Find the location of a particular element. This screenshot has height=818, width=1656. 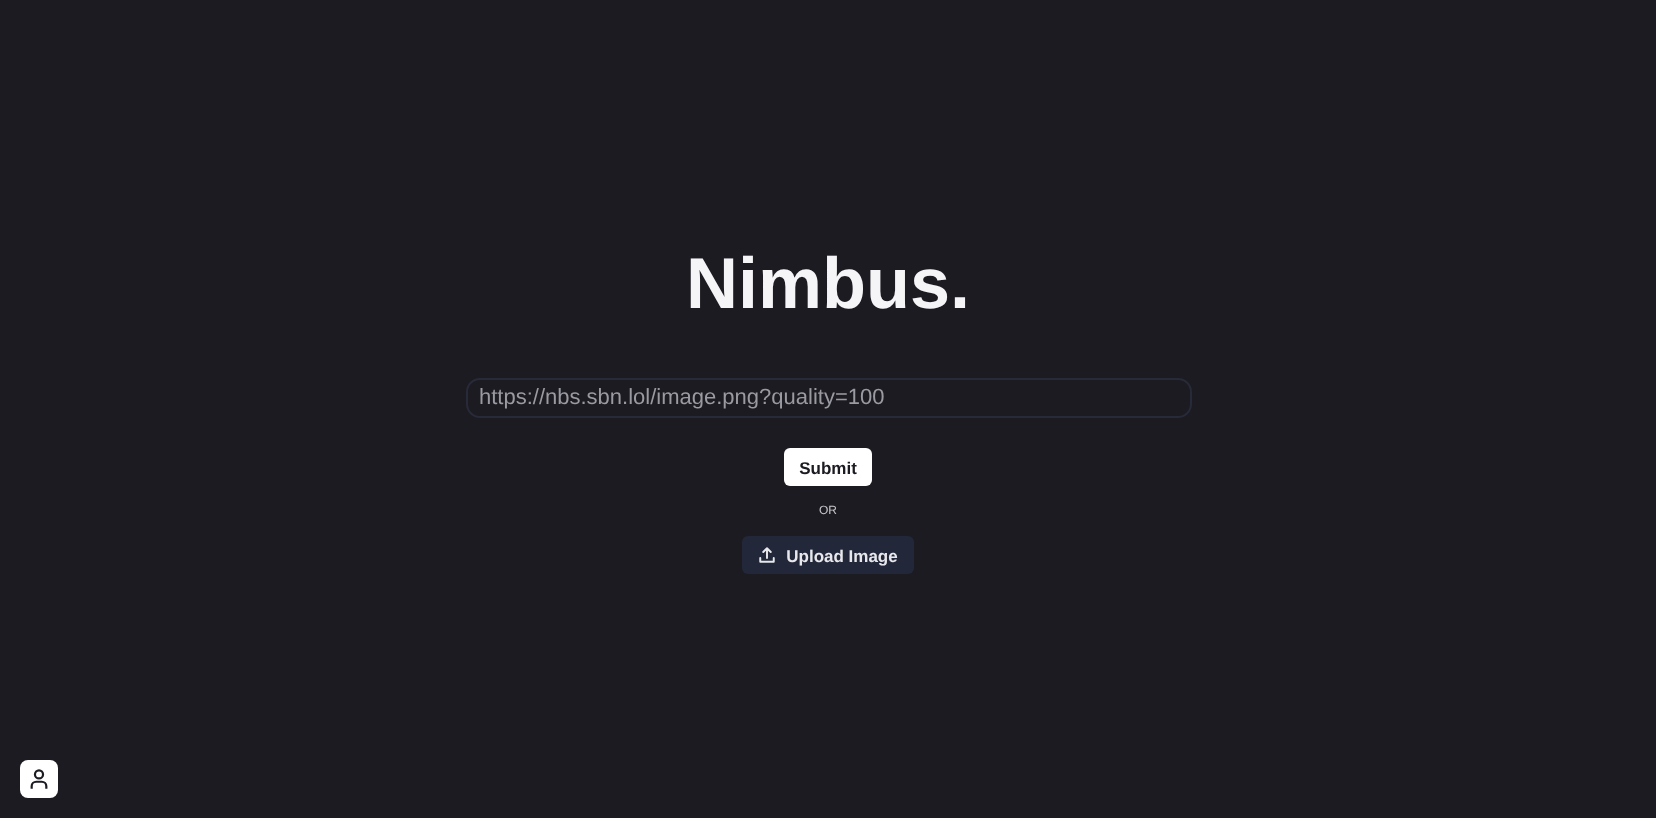

user-account-button is located at coordinates (39, 779).